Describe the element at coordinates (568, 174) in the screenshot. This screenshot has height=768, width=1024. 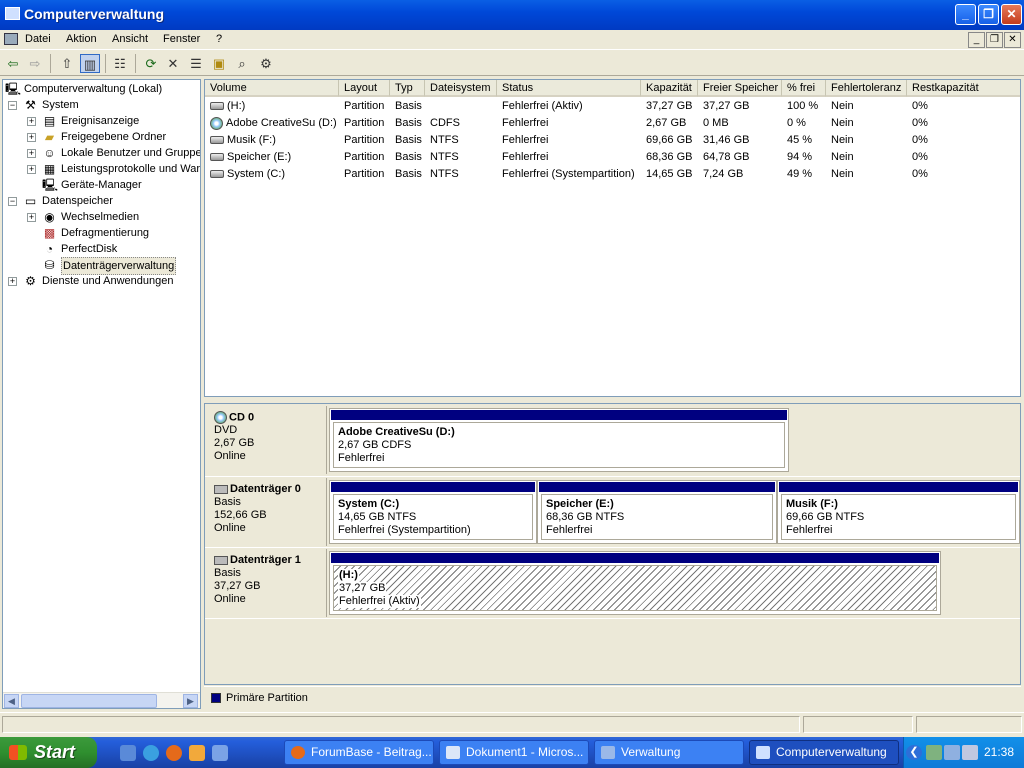
I see `table-cell: Fehlerfrei (Systempartition)` at that location.